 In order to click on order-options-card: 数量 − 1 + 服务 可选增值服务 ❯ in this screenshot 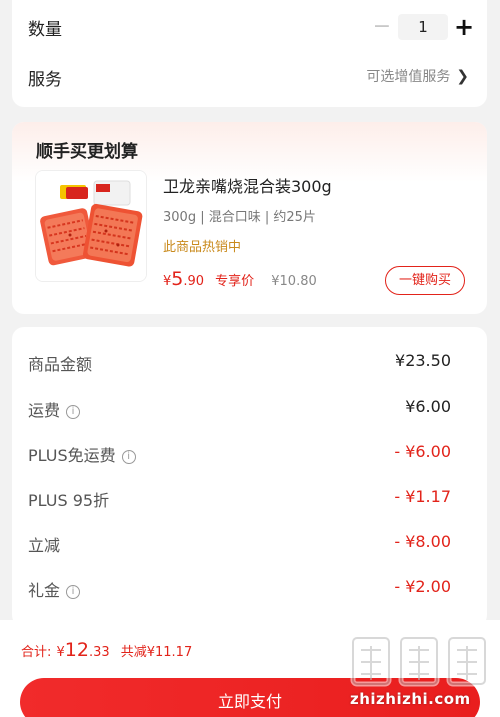, I will do `click(249, 53)`.